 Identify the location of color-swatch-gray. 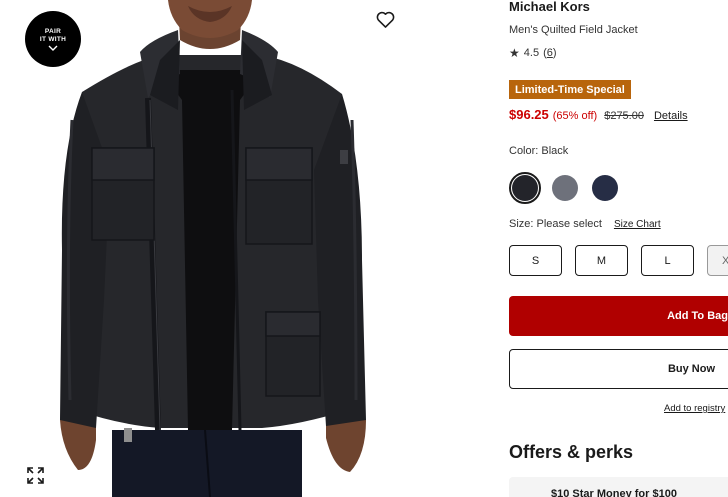
(565, 188).